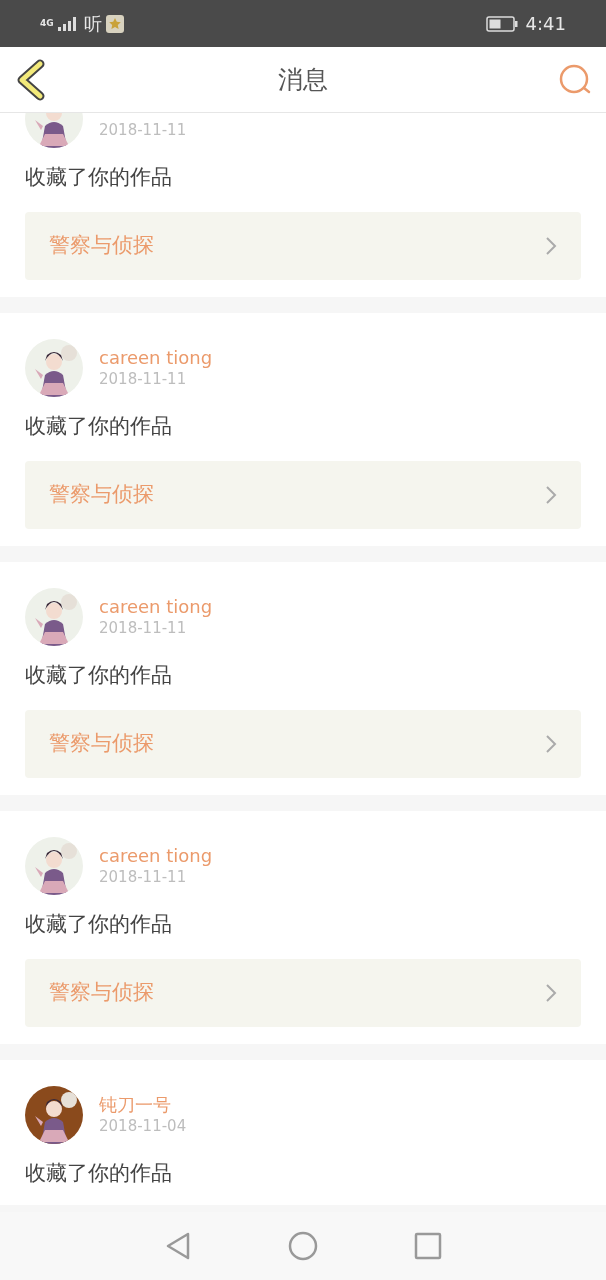 This screenshot has width=606, height=1280. I want to click on battery-icon, so click(501, 23).